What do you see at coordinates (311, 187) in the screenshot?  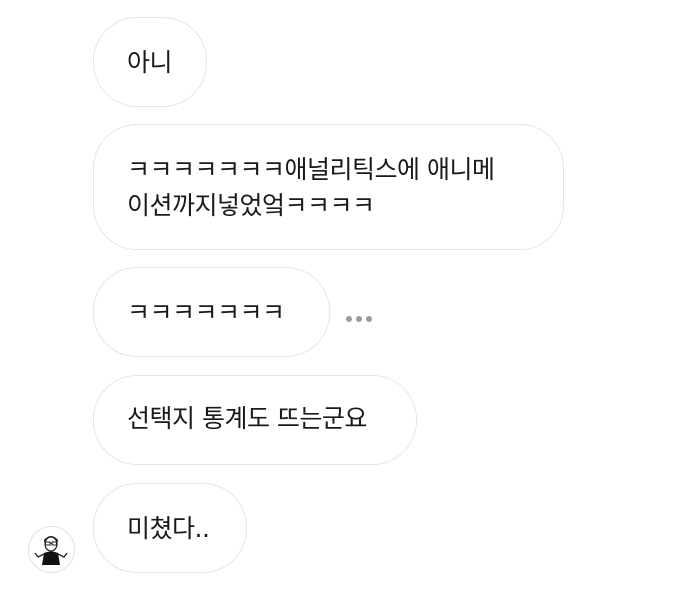 I see `message-text: ㅋㅋㅋㅋㅋㅋㅋ애널리틱스에 애니메 이션까지넣었엌ㅋㅋㅋㅋ` at bounding box center [311, 187].